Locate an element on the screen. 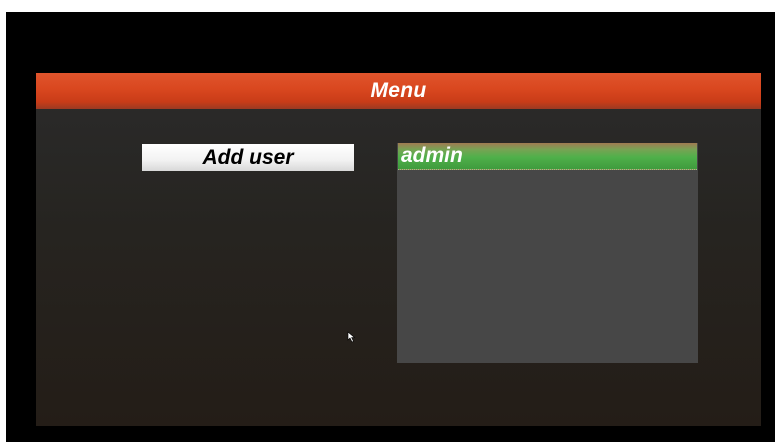 The width and height of the screenshot is (775, 442). add-user-button: Add user is located at coordinates (248, 157).